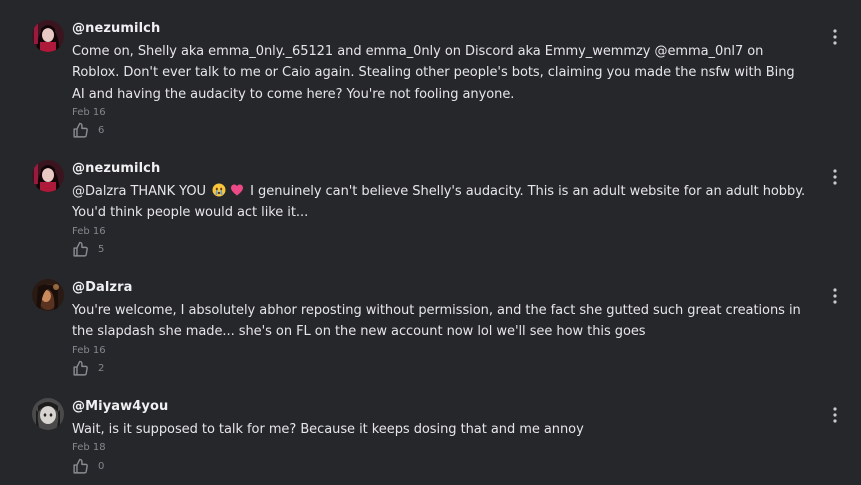  I want to click on comment-date: Feb 18, so click(89, 448).